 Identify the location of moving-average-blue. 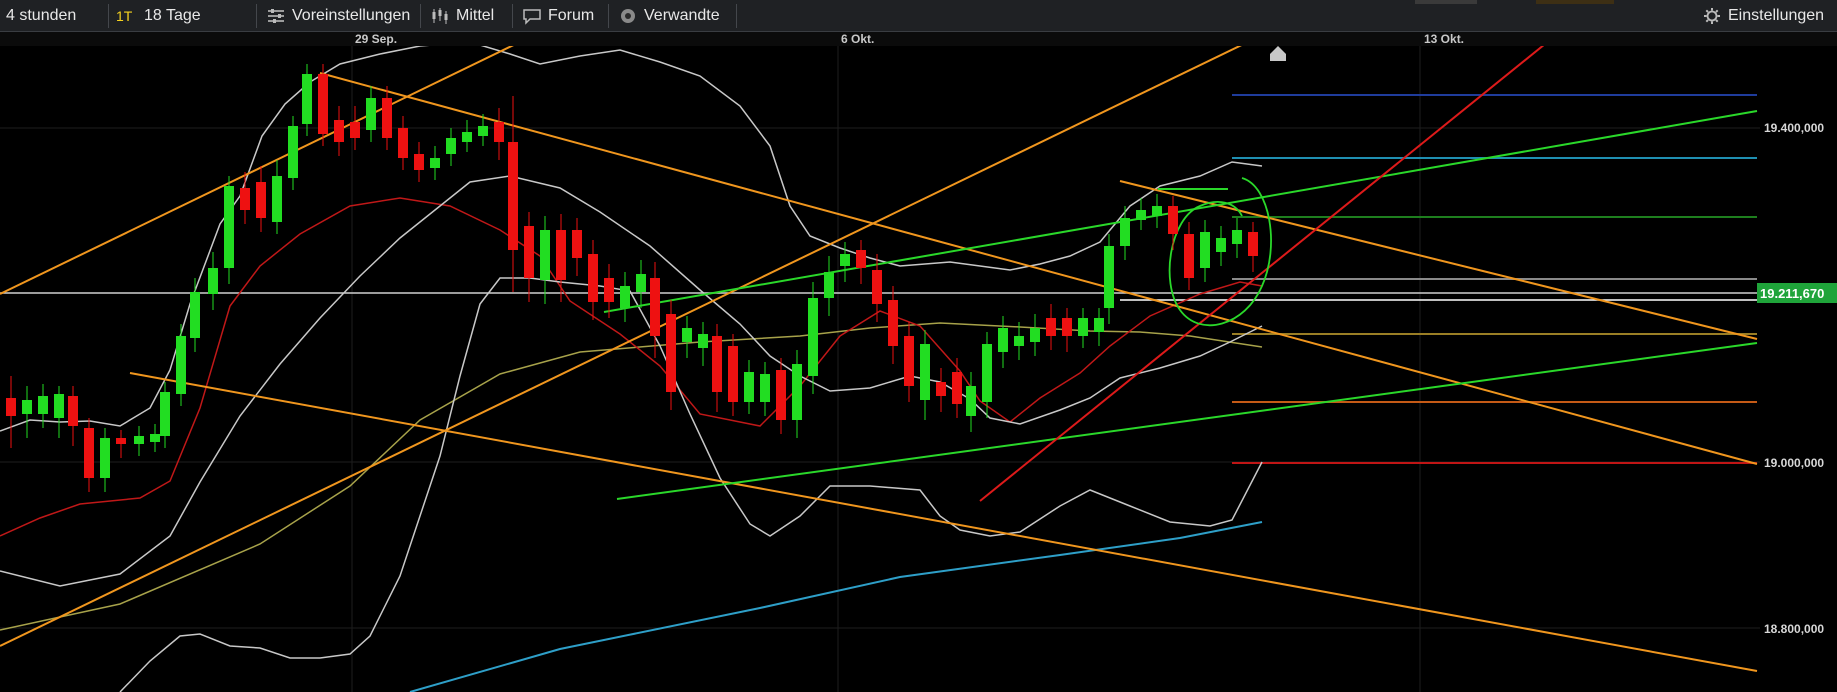
(836, 606).